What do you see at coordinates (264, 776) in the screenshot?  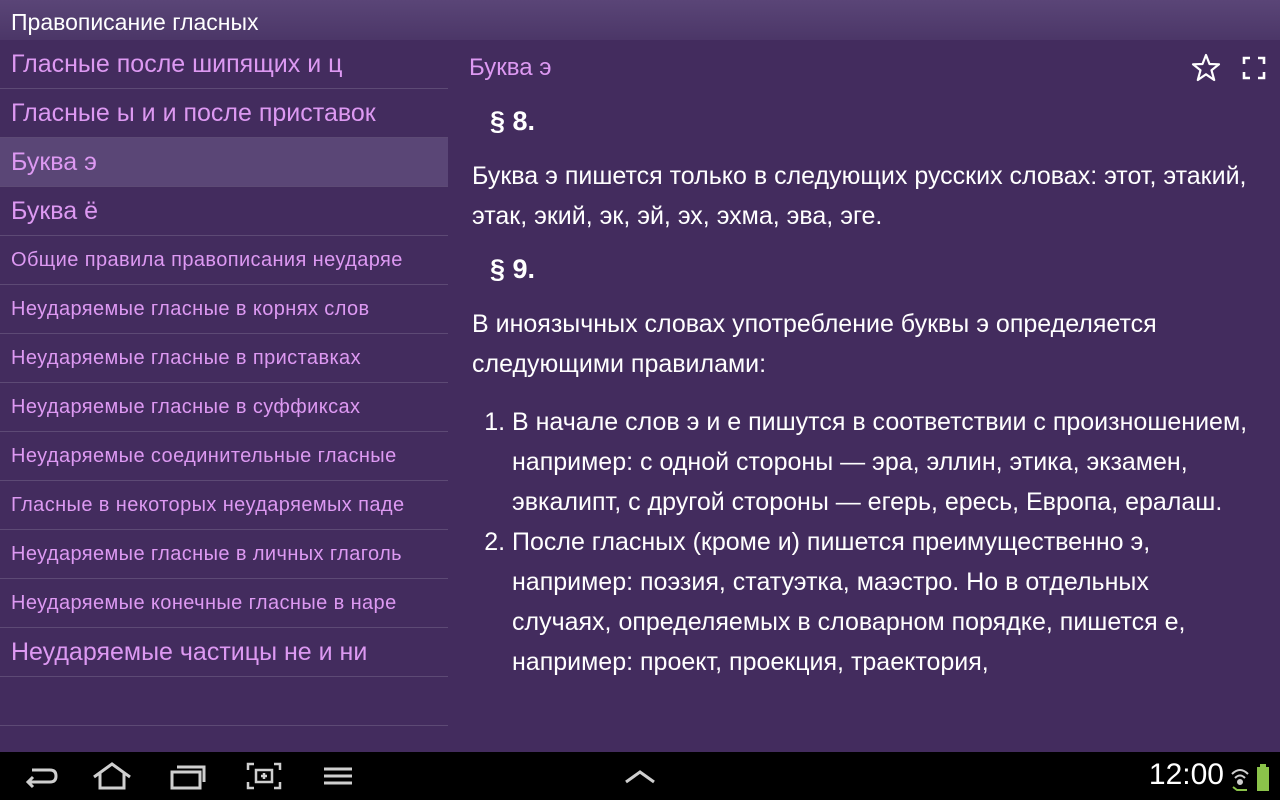 I see `screenshot-icon` at bounding box center [264, 776].